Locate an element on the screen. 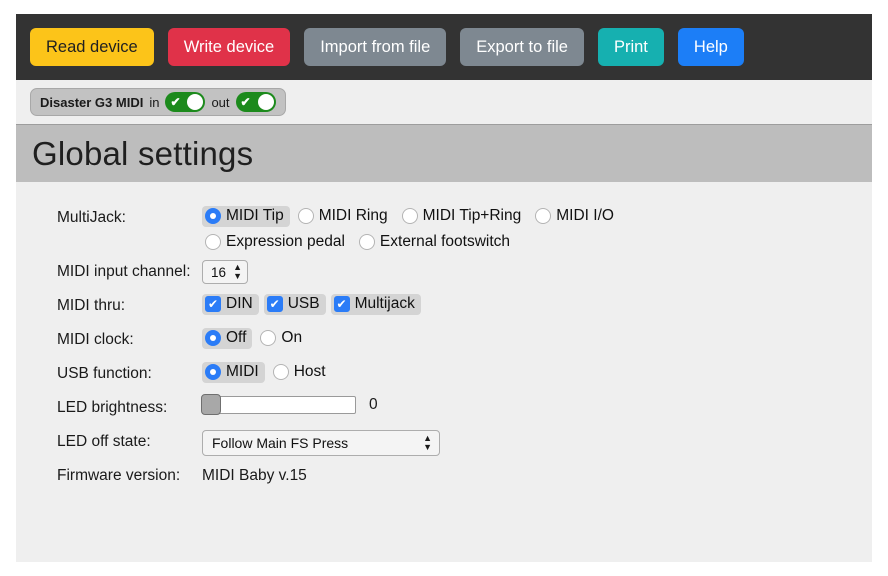  section-header: Global settings is located at coordinates (444, 153).